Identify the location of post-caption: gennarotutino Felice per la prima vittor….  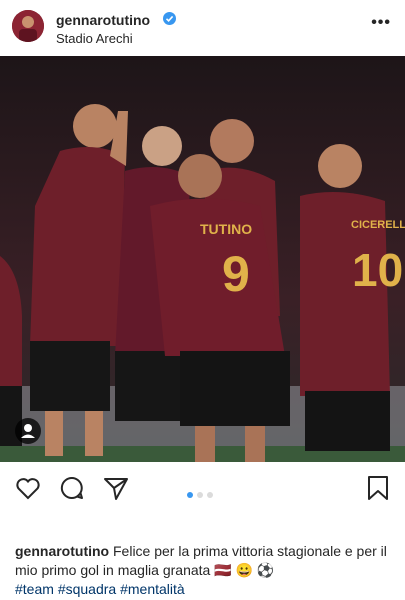
(205, 570).